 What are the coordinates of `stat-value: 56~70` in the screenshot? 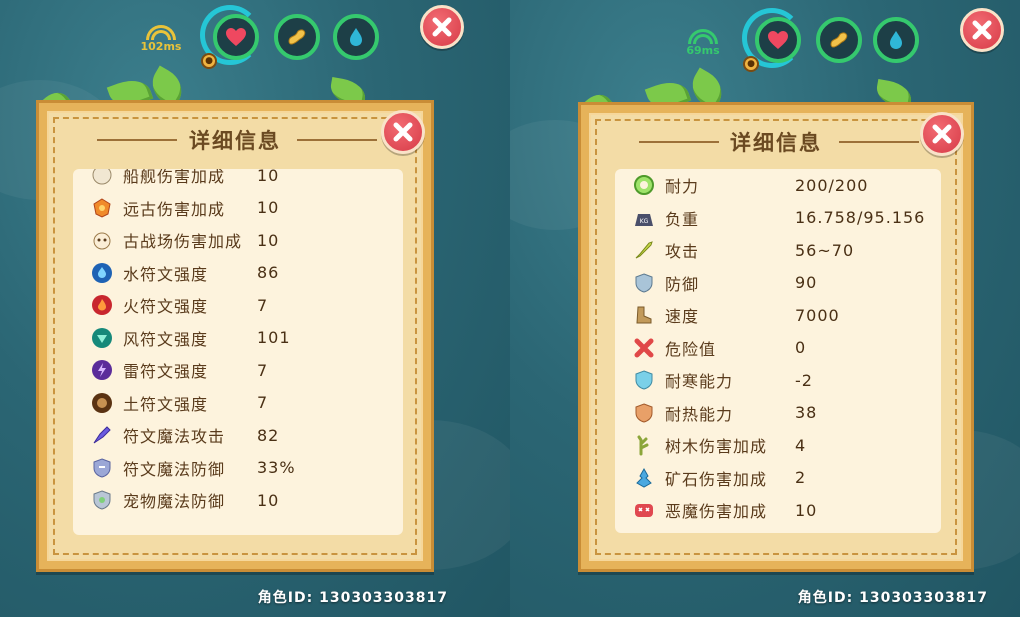 It's located at (825, 250).